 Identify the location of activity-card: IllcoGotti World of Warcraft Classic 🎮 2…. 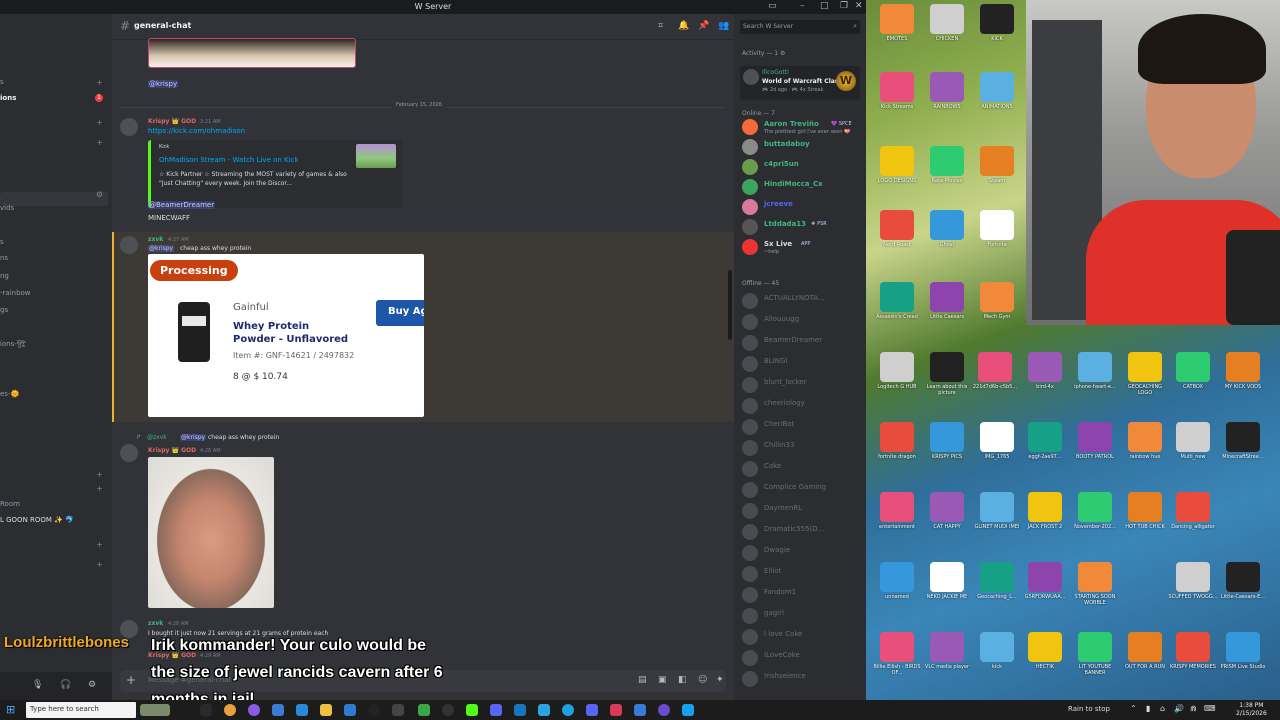
(800, 83).